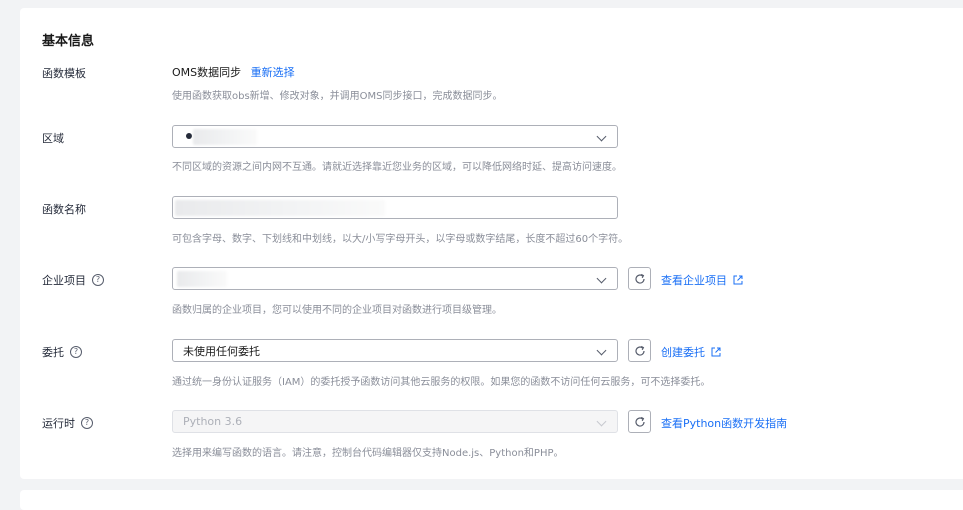 The image size is (963, 510). I want to click on view-enterprise-project-link: 查看企业项目, so click(702, 280).